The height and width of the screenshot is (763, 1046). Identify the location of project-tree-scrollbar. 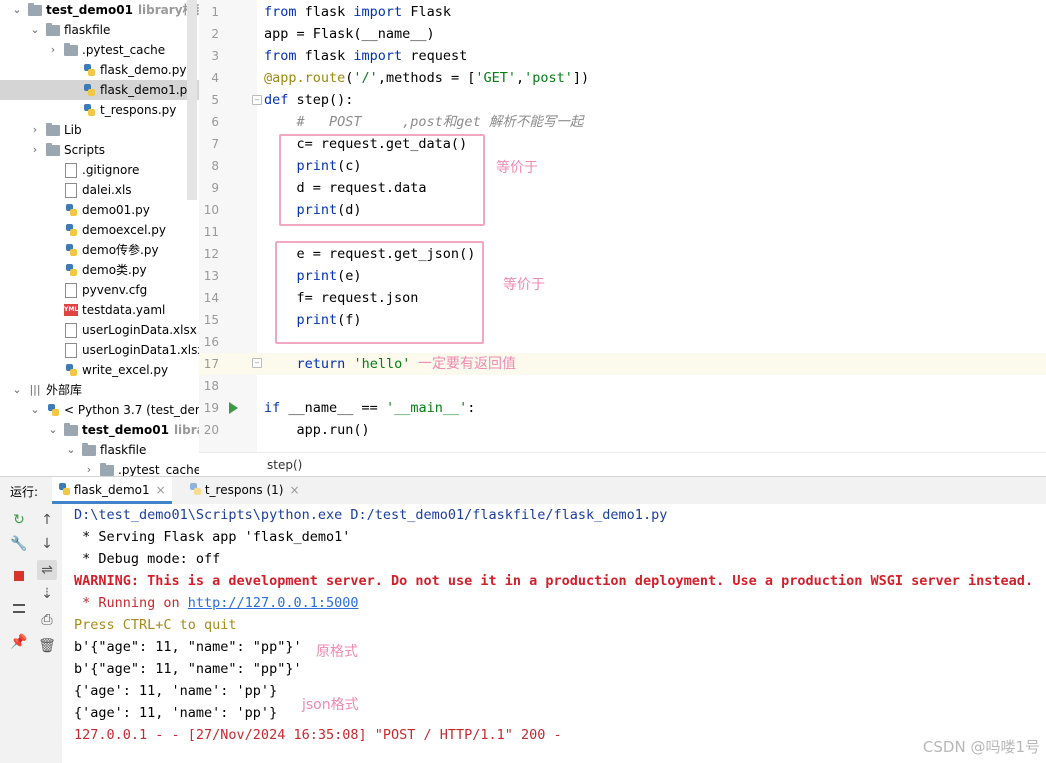
(192, 100).